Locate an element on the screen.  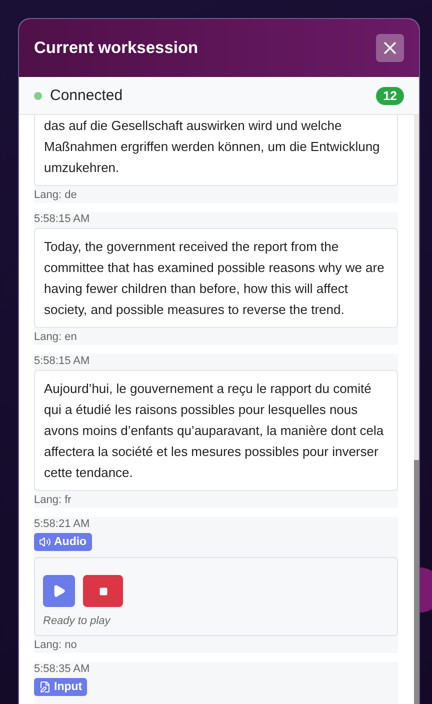
stop-button is located at coordinates (103, 591).